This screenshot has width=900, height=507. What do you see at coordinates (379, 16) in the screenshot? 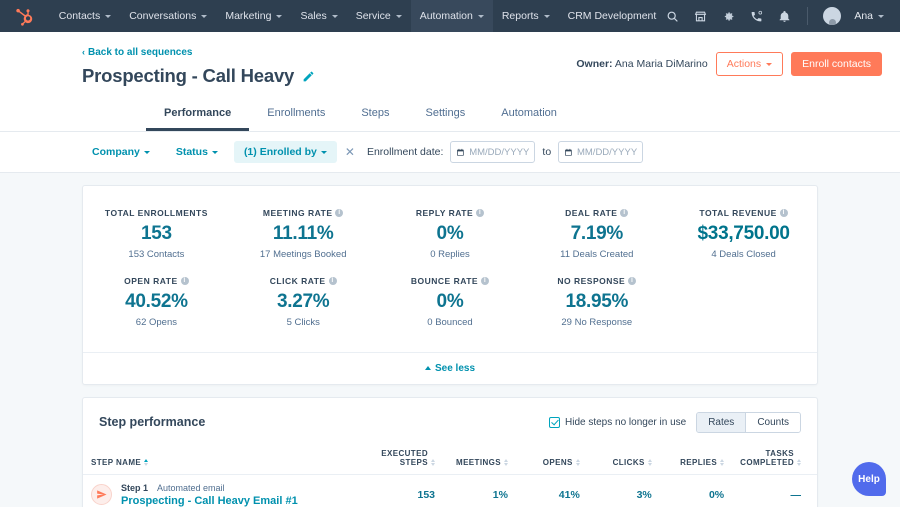
I see `nav-item-service: Service` at bounding box center [379, 16].